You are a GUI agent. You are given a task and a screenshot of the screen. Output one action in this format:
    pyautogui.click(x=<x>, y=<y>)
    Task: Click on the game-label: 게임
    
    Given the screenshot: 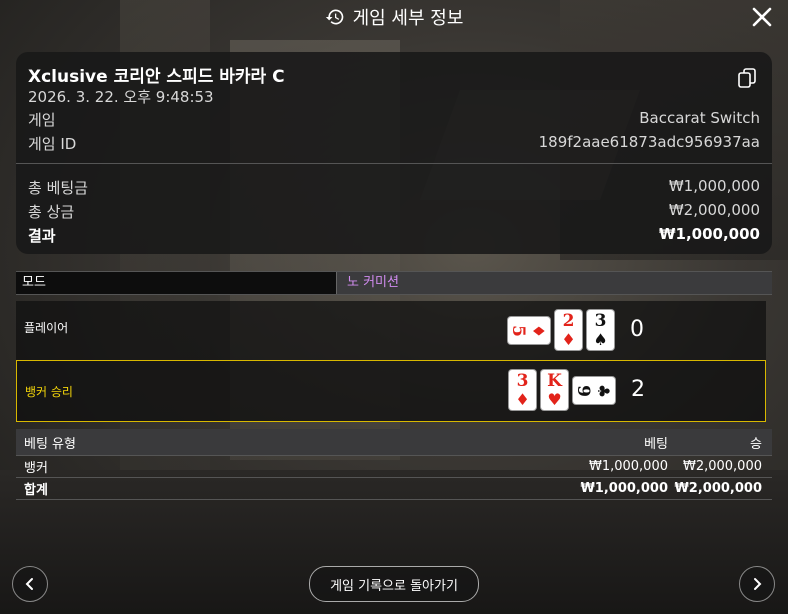 What is the action you would take?
    pyautogui.click(x=42, y=120)
    